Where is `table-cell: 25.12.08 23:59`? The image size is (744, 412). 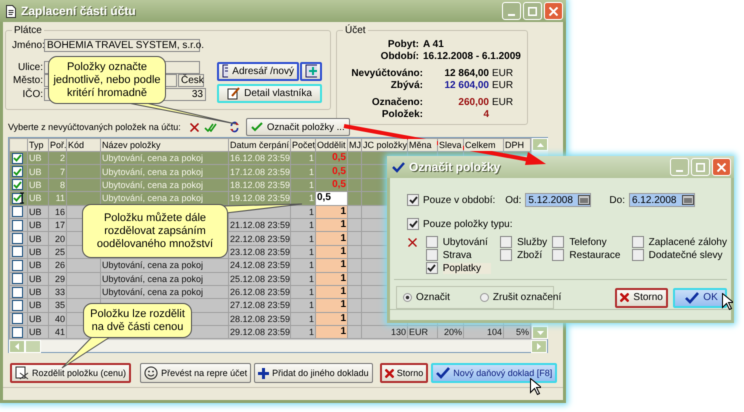 table-cell: 25.12.08 23:59 is located at coordinates (260, 279).